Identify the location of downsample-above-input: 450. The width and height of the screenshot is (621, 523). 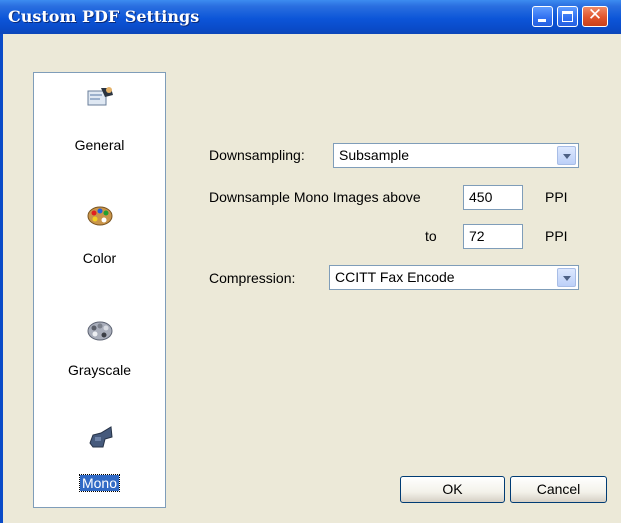
(493, 197).